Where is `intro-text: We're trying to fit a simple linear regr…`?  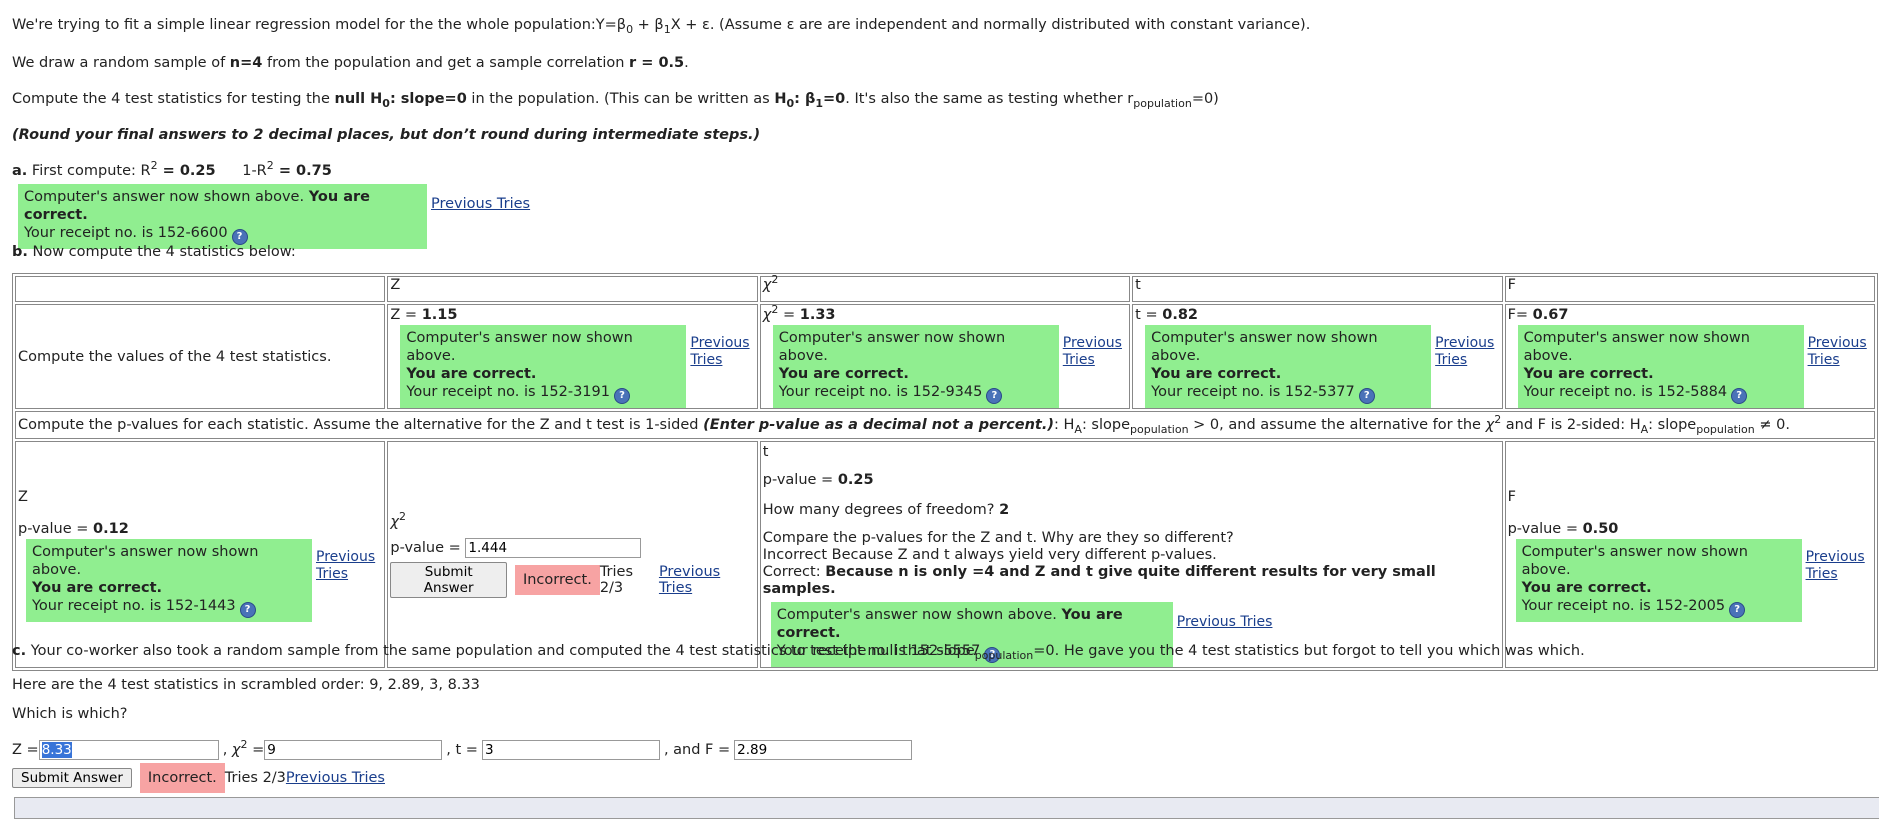
intro-text: We're trying to fit a simple linear regr… is located at coordinates (319, 25).